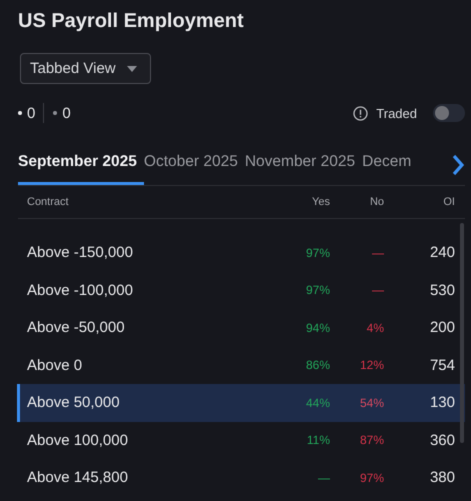  I want to click on open-interest: 360, so click(442, 440).